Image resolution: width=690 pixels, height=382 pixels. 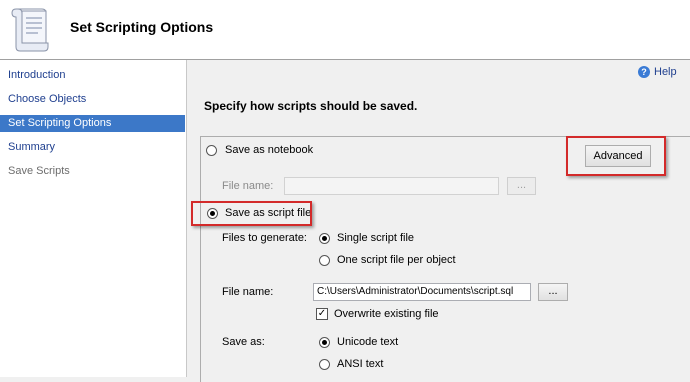 I want to click on instruction-text: Specify how scripts should be saved., so click(x=311, y=106).